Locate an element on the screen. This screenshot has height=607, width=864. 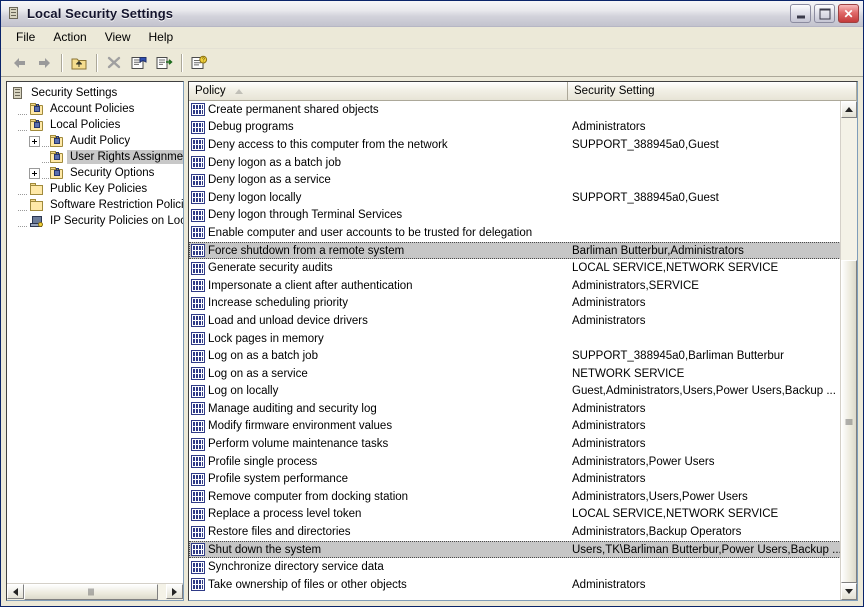
policy-cell: Shut down the system is located at coordinates (379, 550).